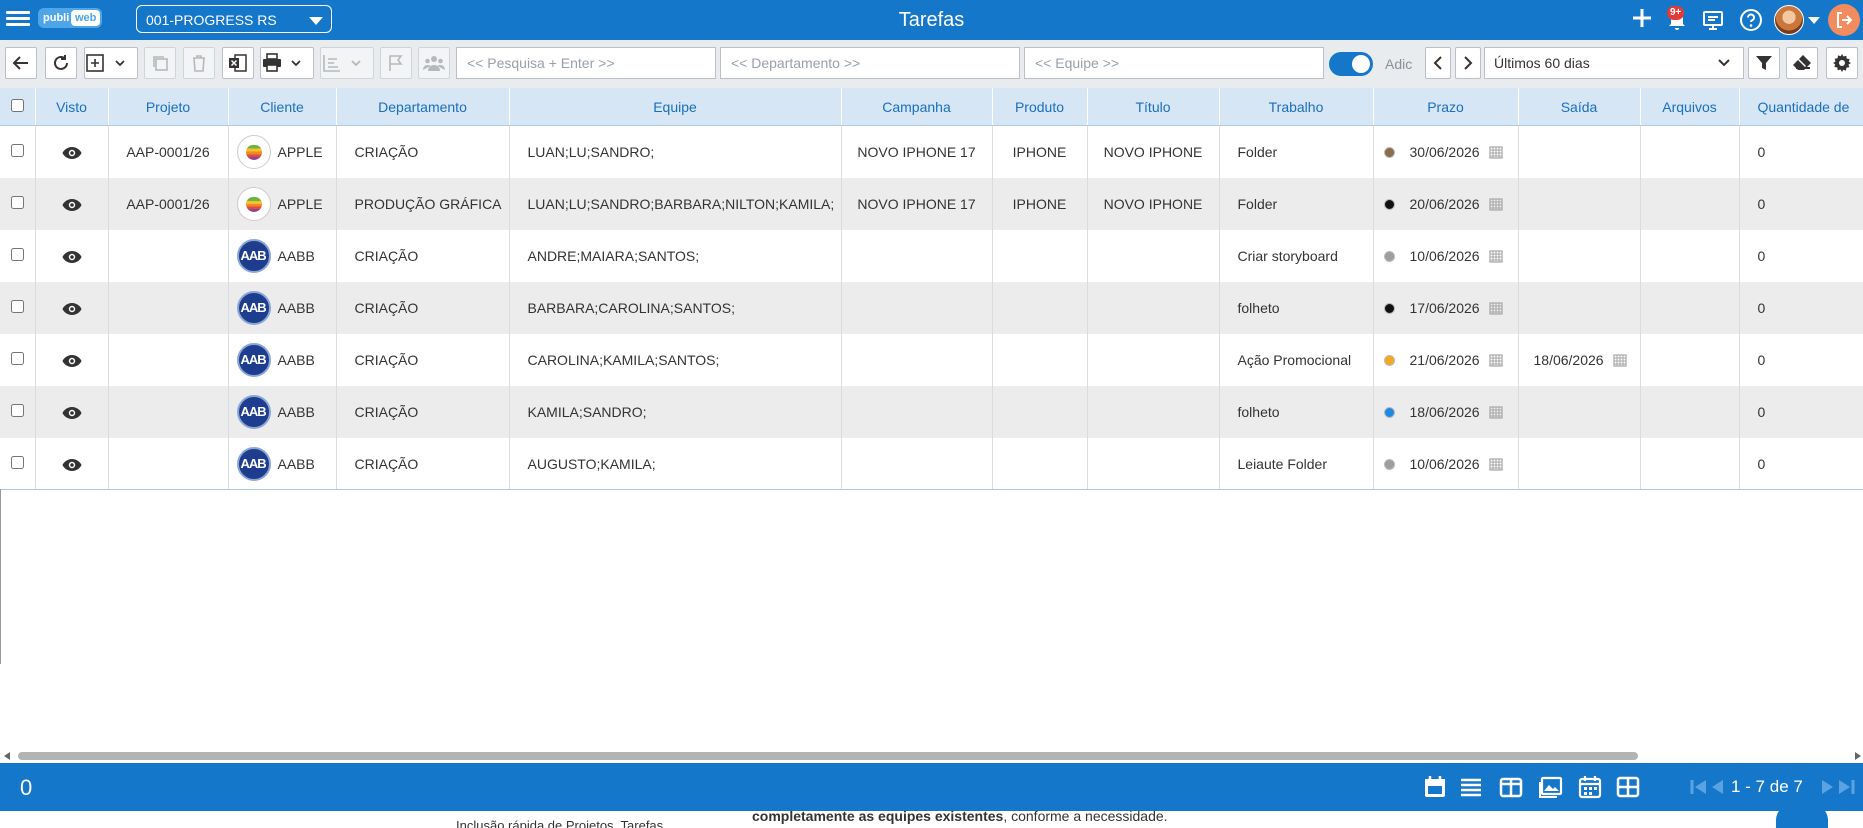 Image resolution: width=1863 pixels, height=828 pixels. I want to click on user-avatar, so click(1789, 20).